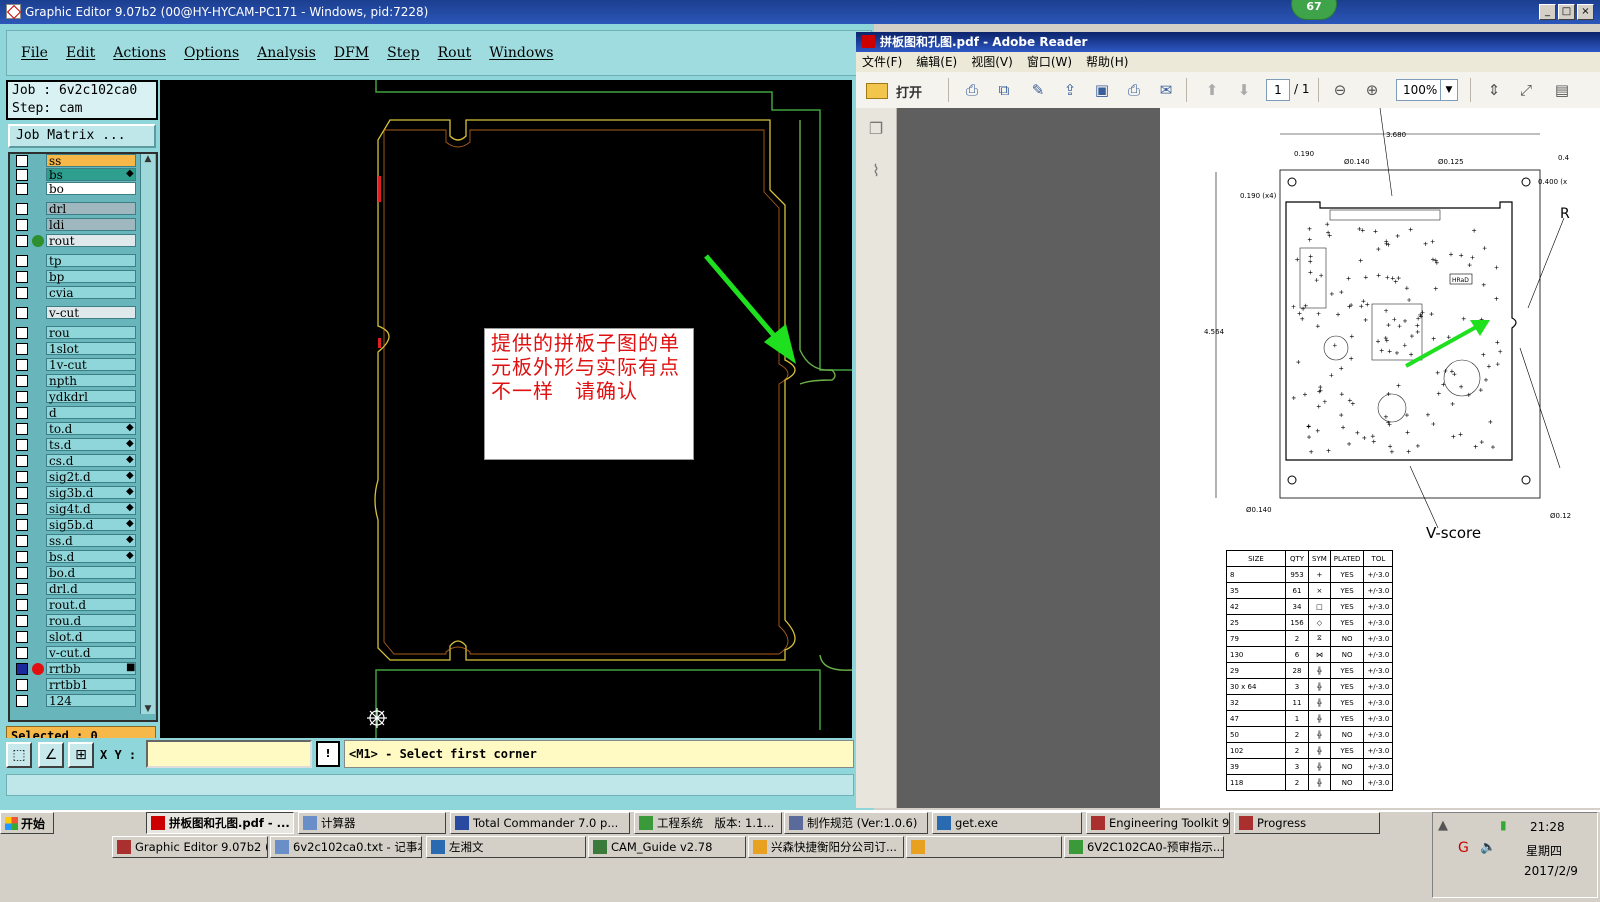  I want to click on speaker-icon: 🔈, so click(1488, 847).